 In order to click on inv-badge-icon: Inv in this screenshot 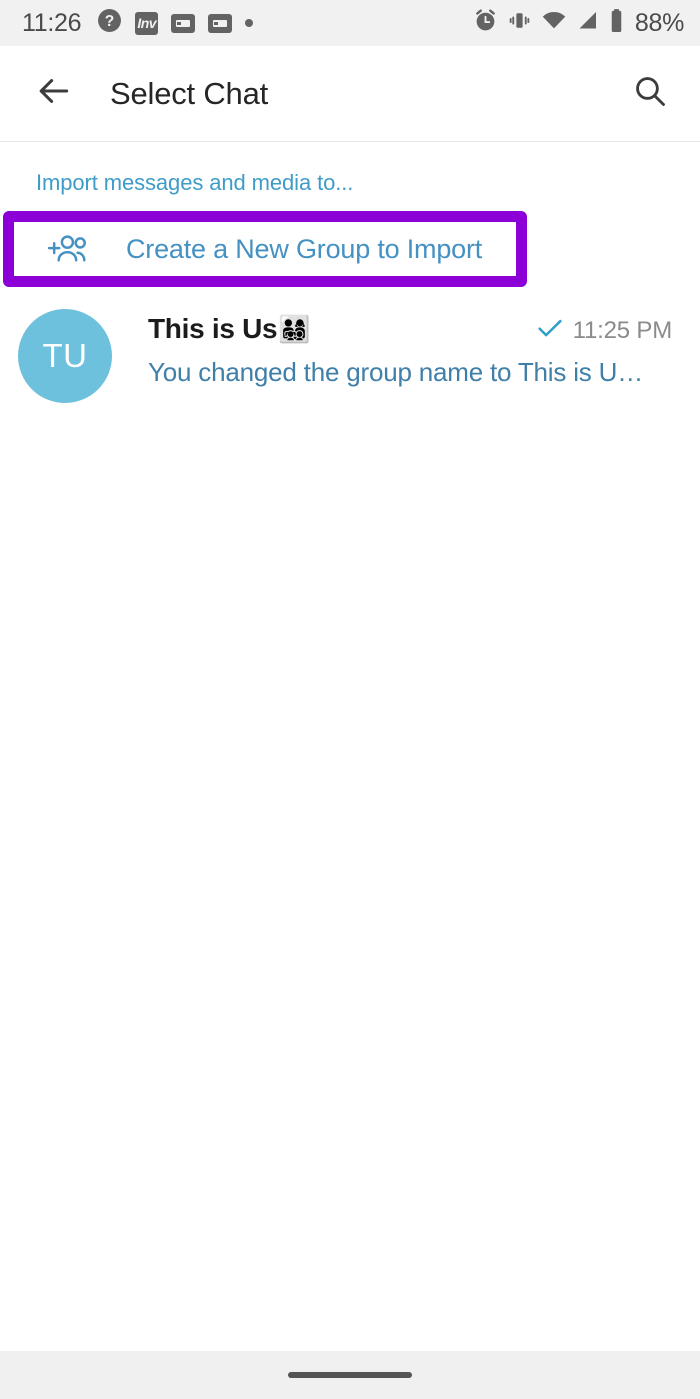, I will do `click(147, 23)`.